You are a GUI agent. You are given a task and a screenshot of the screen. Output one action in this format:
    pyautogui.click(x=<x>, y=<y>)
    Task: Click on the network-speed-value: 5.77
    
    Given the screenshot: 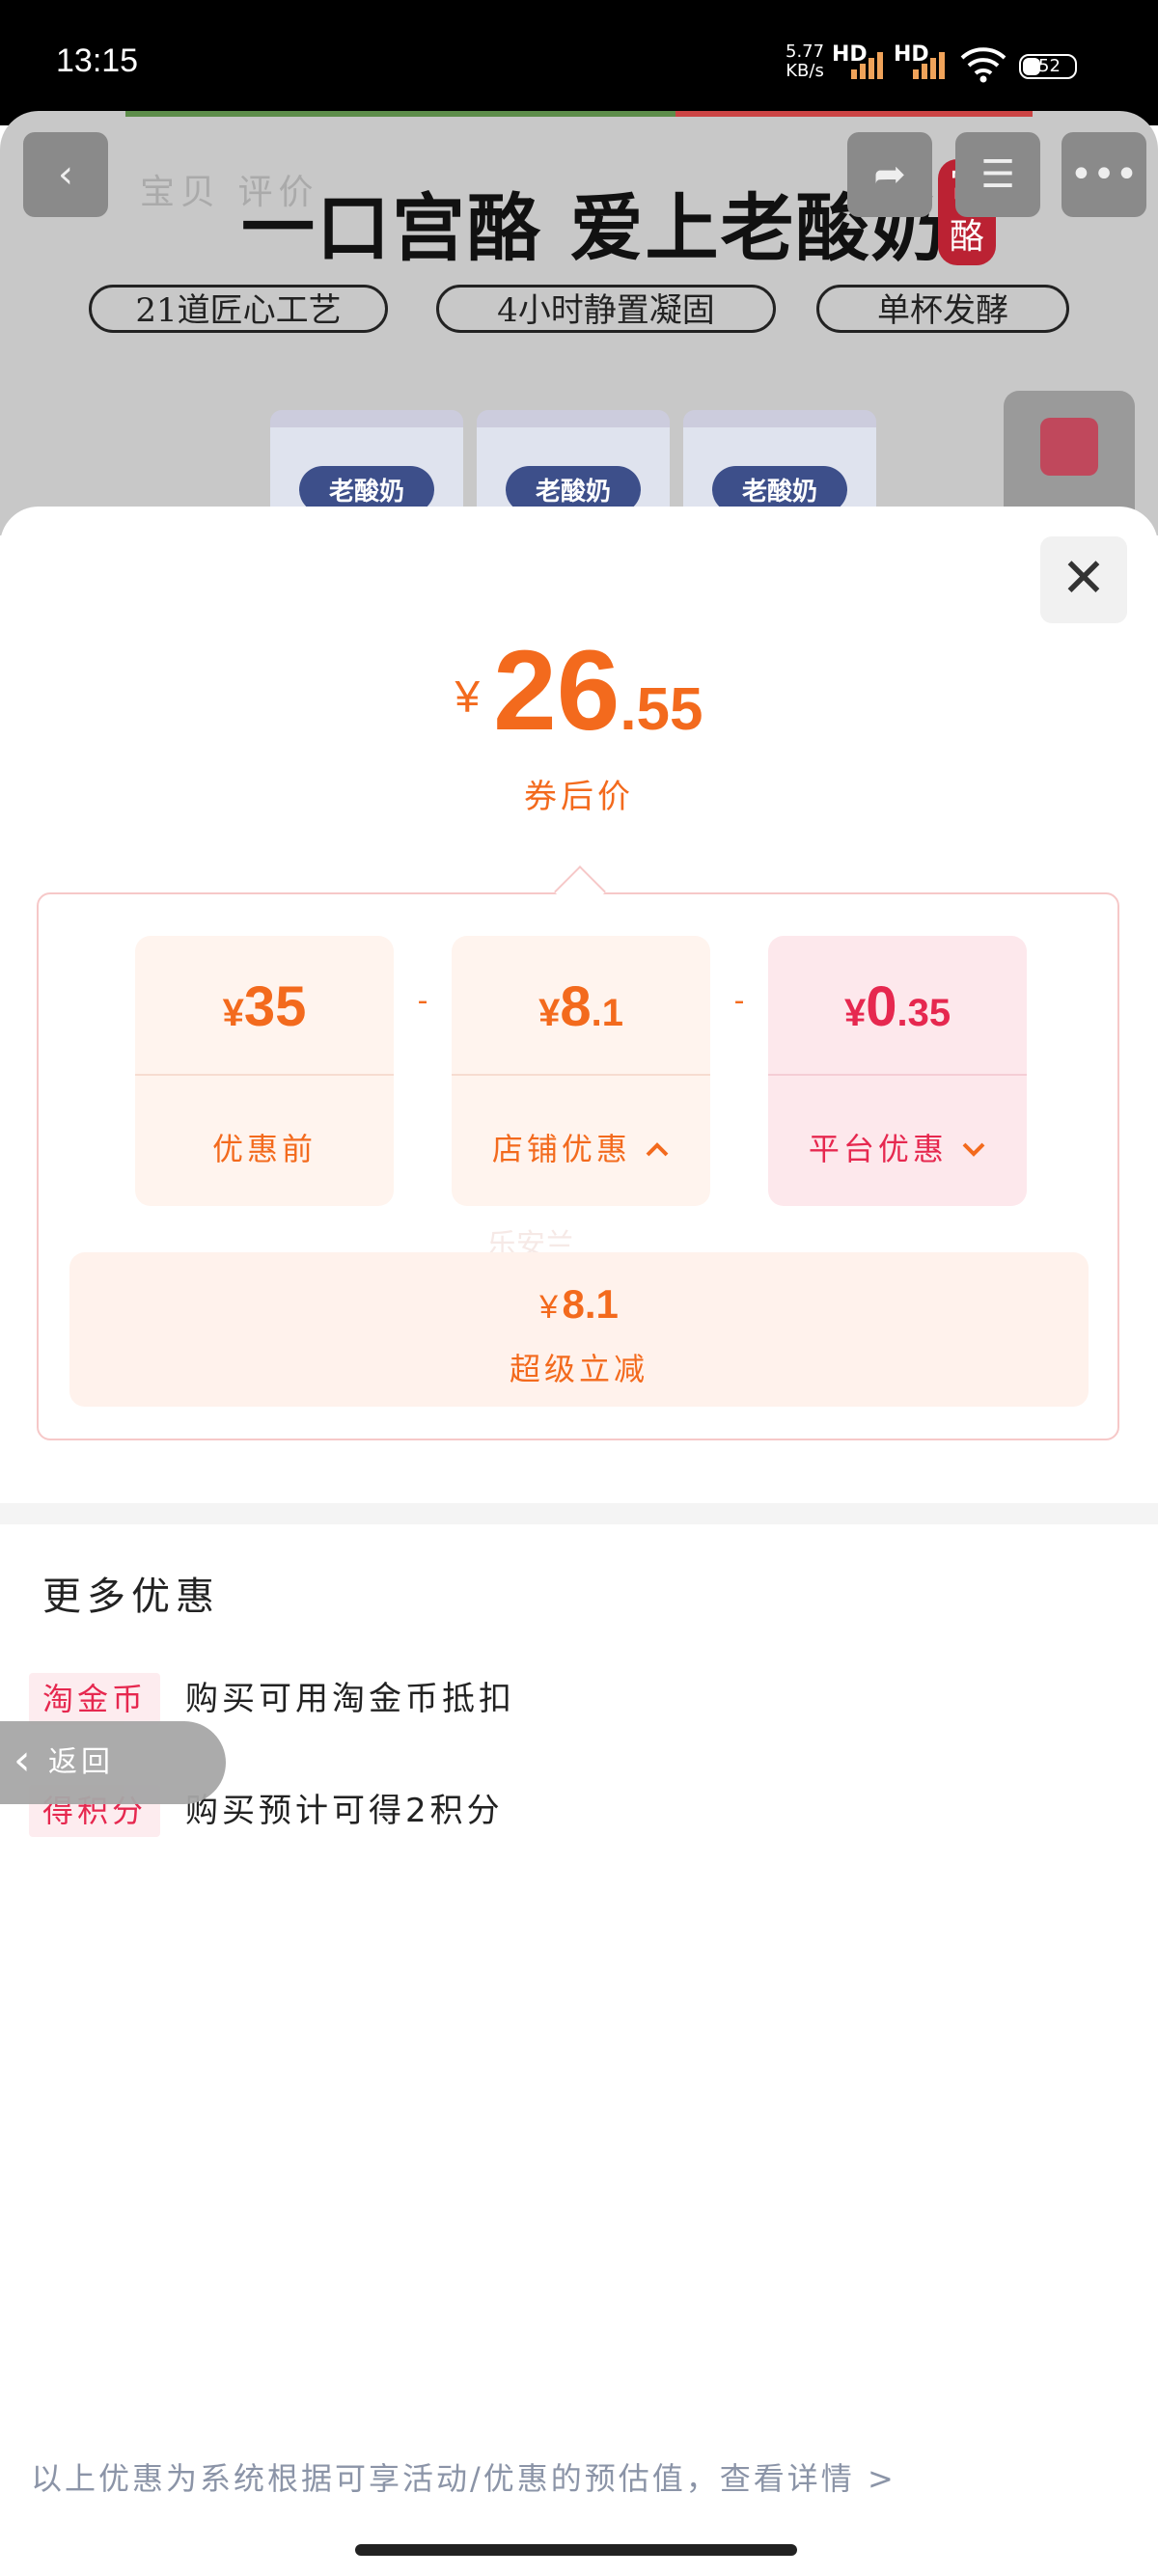 What is the action you would take?
    pyautogui.click(x=805, y=52)
    